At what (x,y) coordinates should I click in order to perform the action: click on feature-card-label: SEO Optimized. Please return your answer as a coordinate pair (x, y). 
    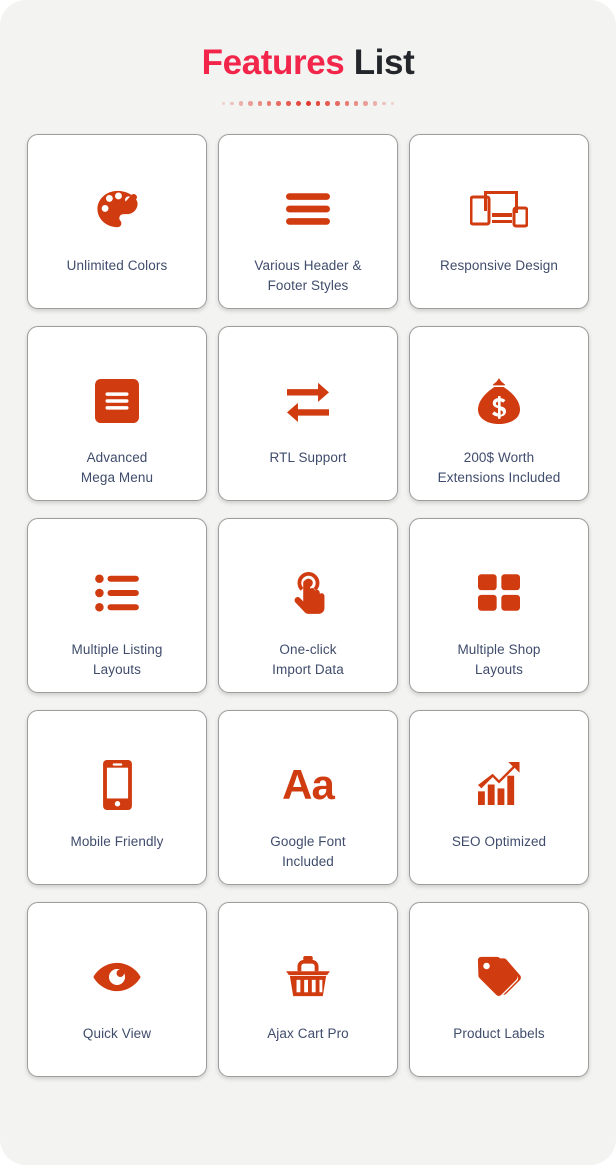
    Looking at the image, I should click on (499, 841).